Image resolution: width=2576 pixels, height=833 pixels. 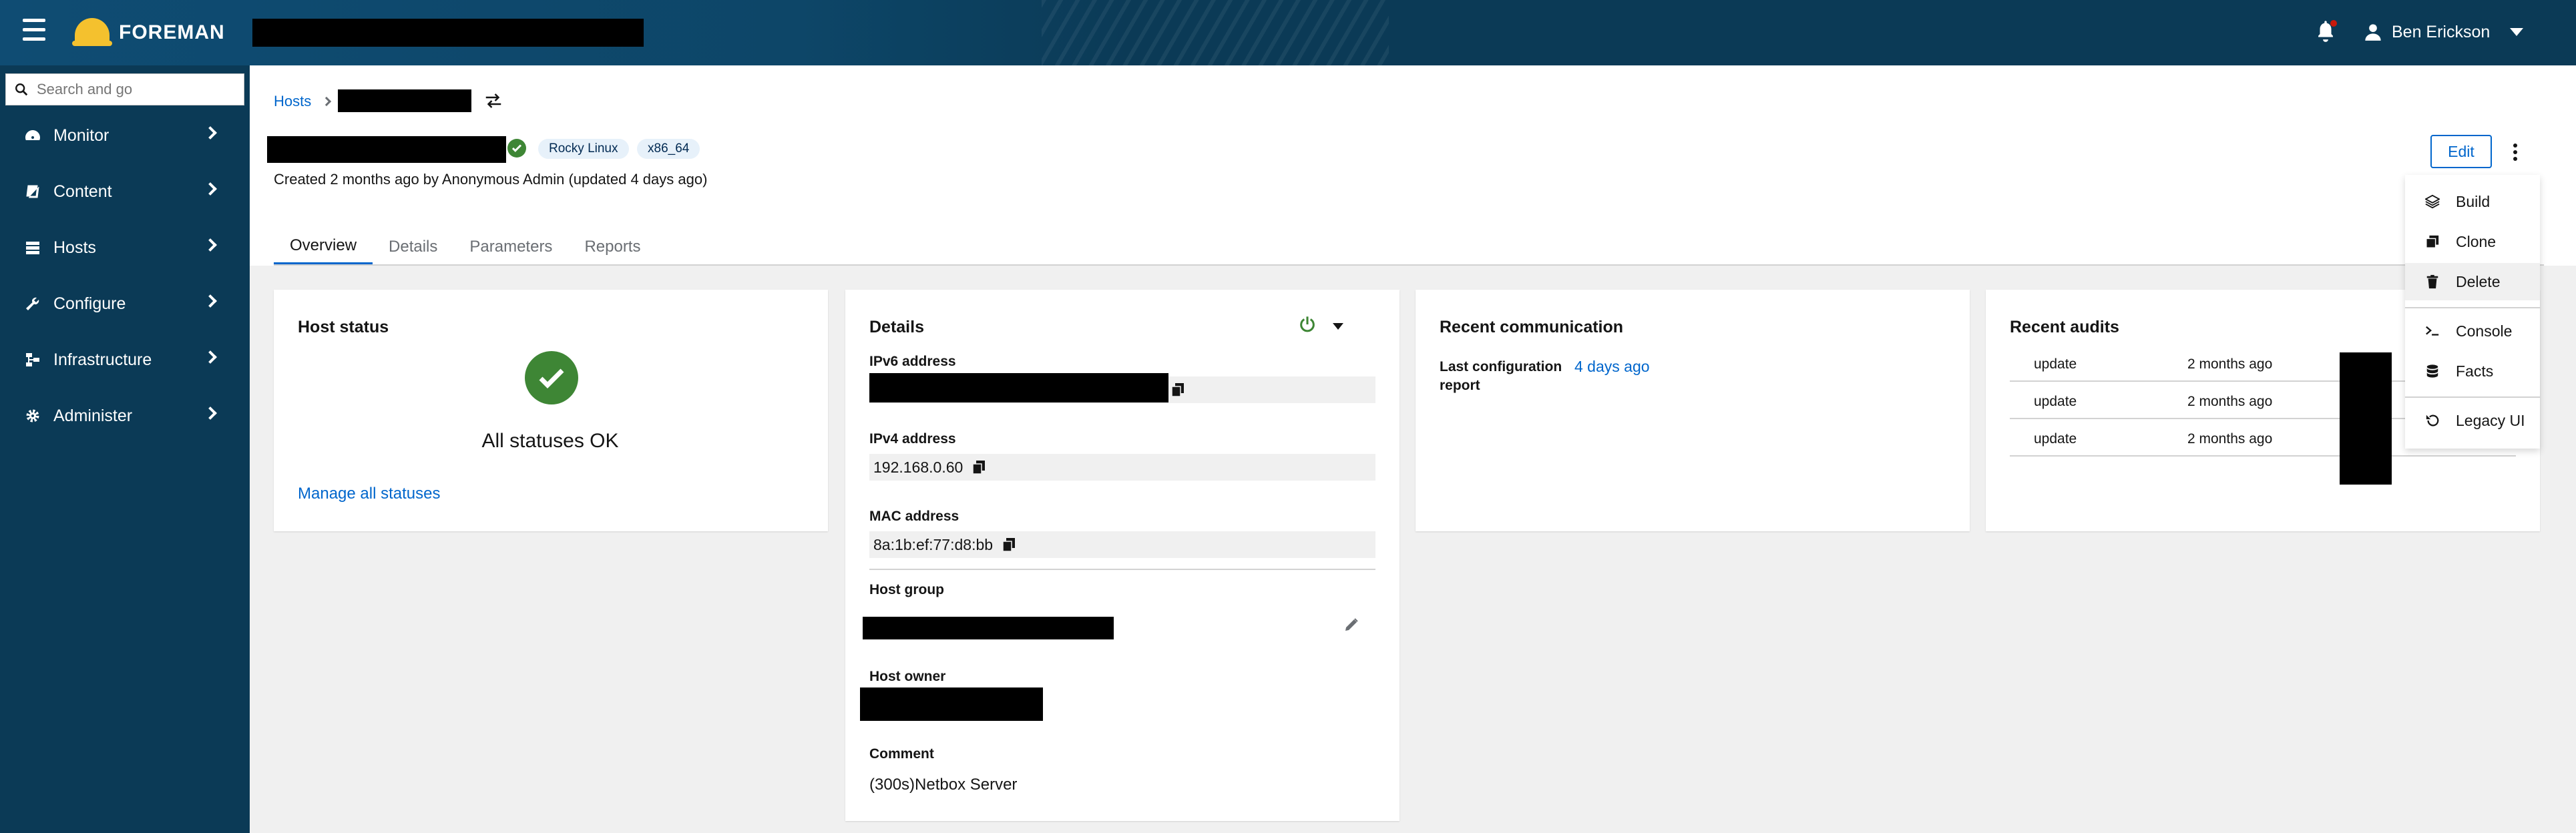 I want to click on tabs-divider, so click(x=1409, y=265).